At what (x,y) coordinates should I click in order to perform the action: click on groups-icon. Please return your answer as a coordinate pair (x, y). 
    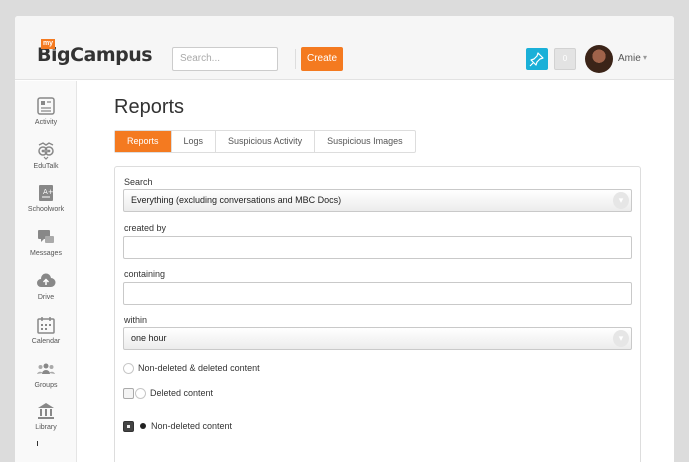
    Looking at the image, I should click on (46, 368).